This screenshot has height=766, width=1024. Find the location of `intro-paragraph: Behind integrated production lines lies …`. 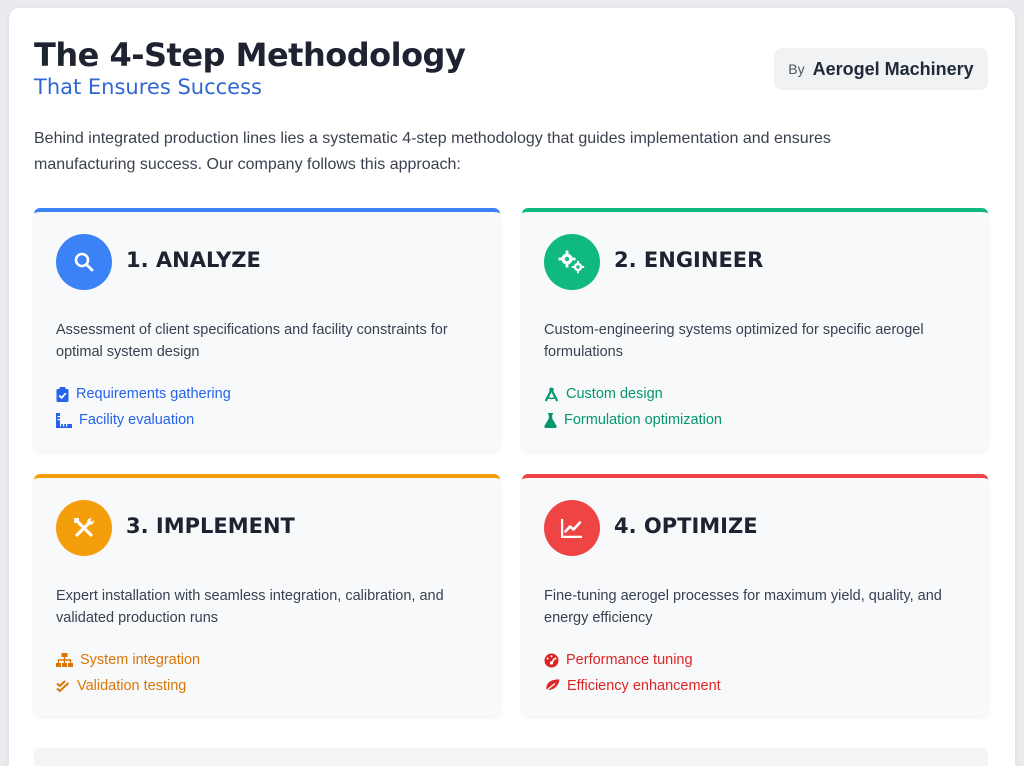

intro-paragraph: Behind integrated production lines lies … is located at coordinates (432, 151).